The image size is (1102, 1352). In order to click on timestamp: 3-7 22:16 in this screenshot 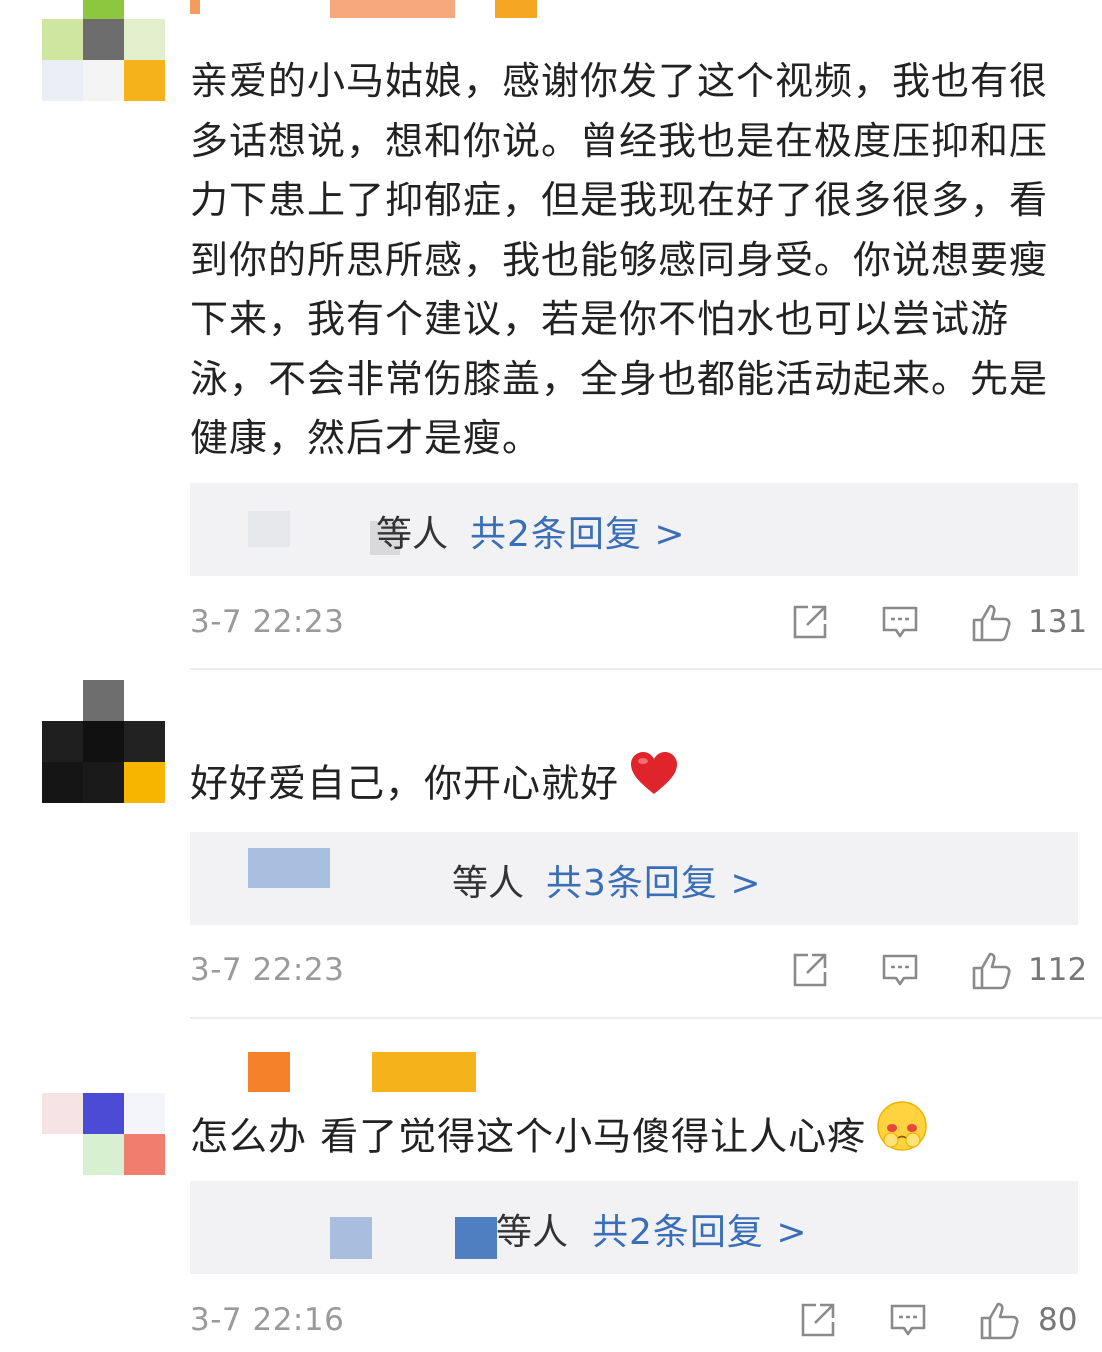, I will do `click(267, 1320)`.